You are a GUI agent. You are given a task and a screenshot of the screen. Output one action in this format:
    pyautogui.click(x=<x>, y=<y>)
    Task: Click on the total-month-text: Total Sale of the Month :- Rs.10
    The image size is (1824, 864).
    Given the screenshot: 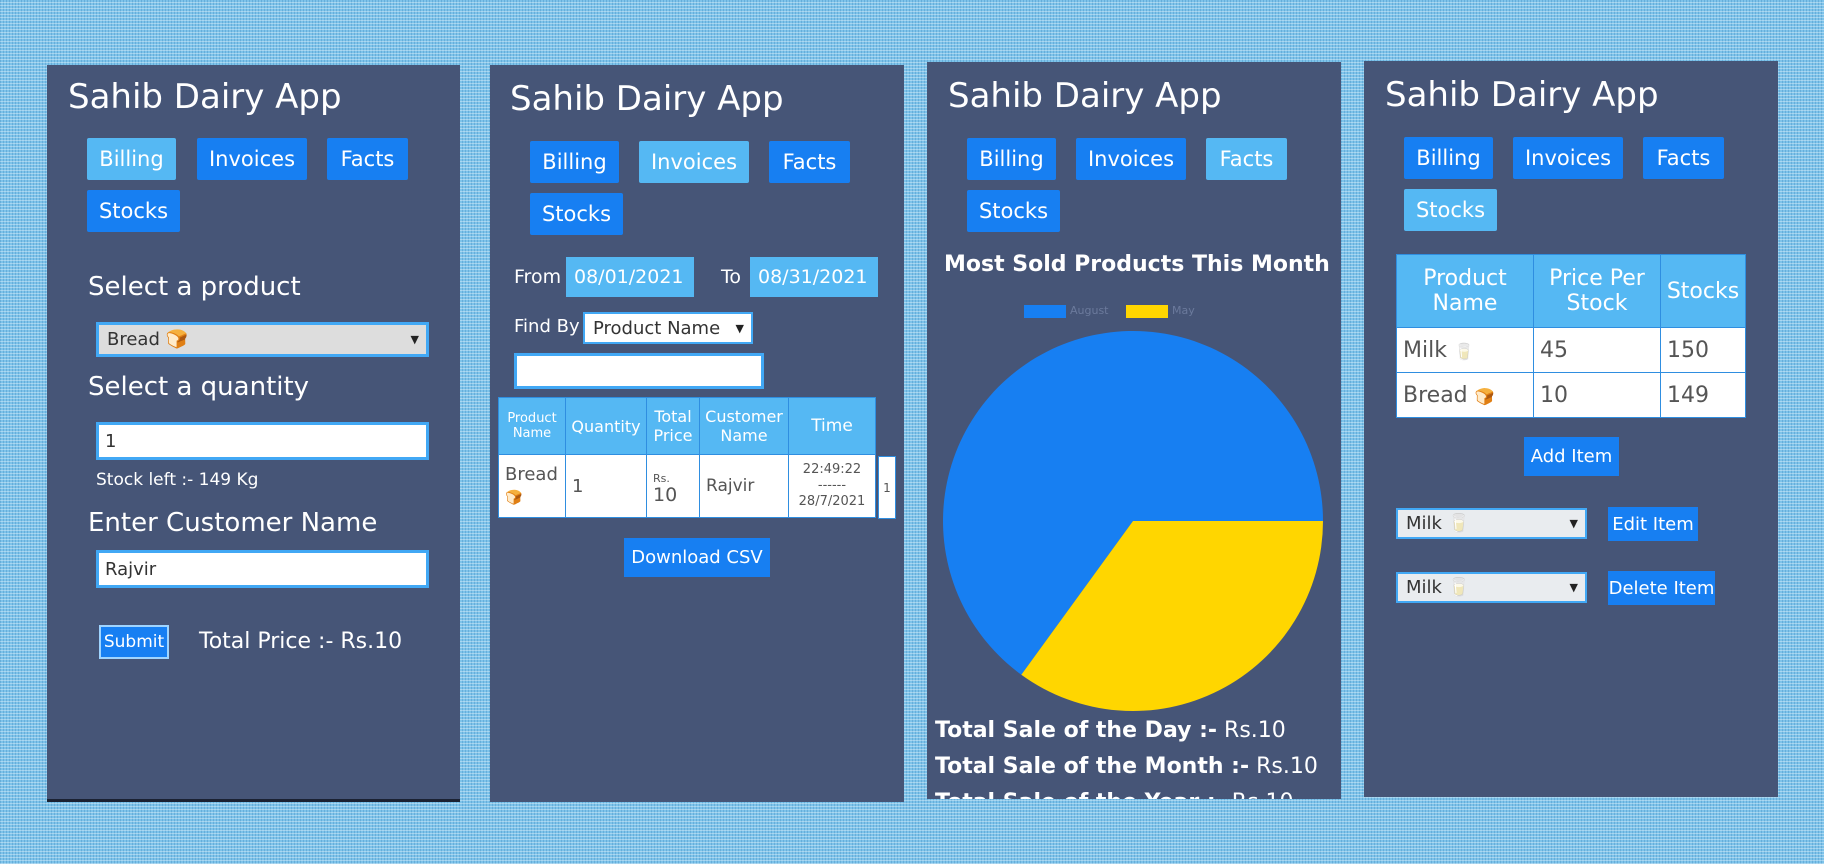 What is the action you would take?
    pyautogui.click(x=1126, y=766)
    